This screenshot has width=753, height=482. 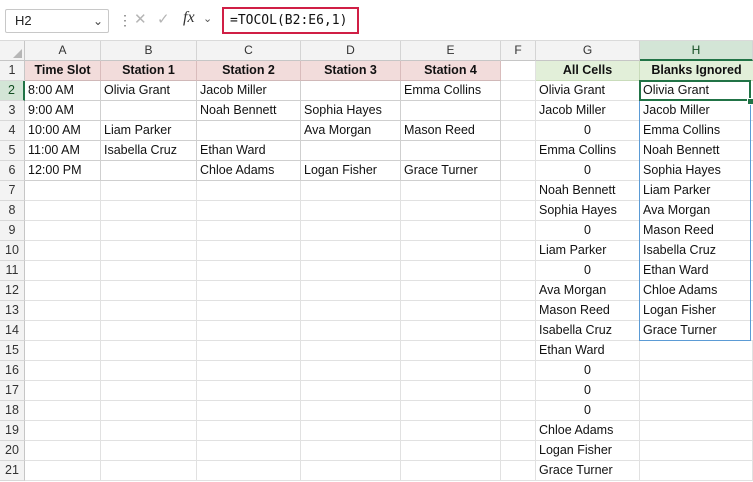 I want to click on column-header-h: H, so click(x=696, y=51).